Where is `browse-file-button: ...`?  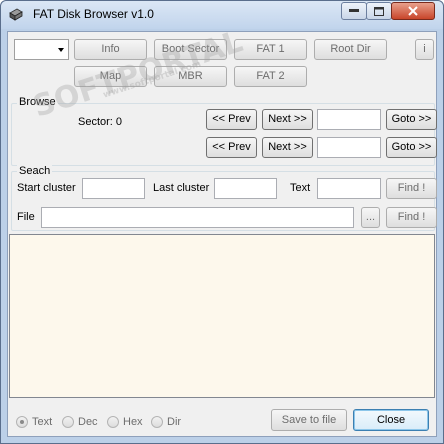
browse-file-button: ... is located at coordinates (370, 217).